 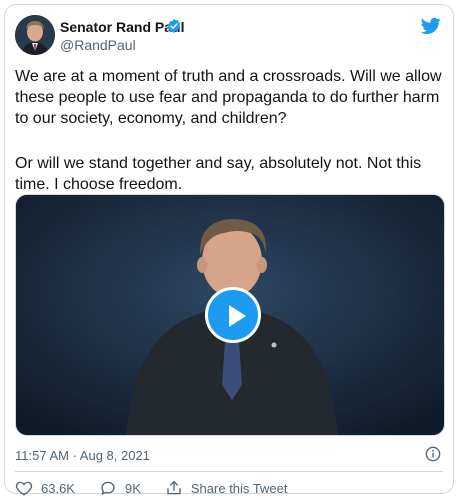 I want to click on action-bar: 63.6K 9K Share this Tweet, so click(x=151, y=488).